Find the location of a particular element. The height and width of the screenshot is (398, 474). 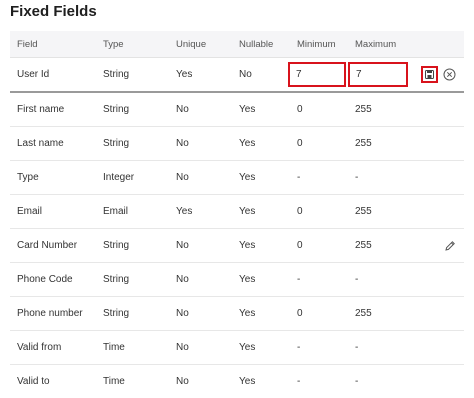

field-name: Phone Code is located at coordinates (45, 279).